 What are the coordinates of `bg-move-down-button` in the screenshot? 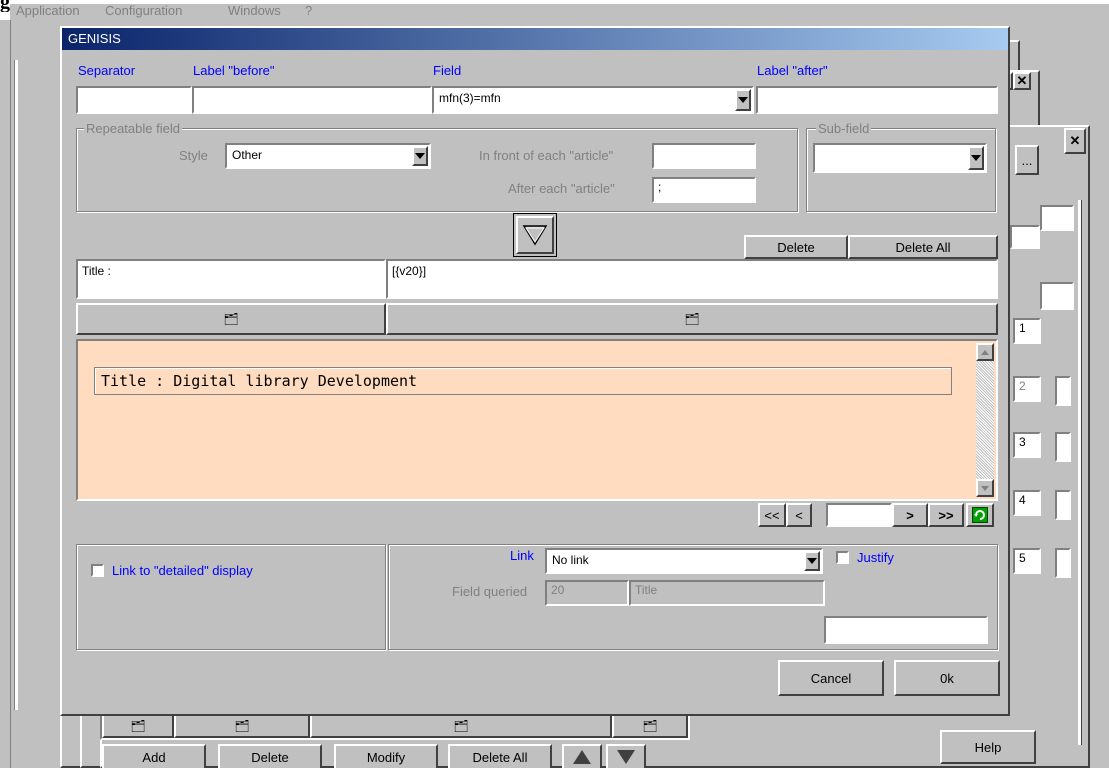 It's located at (626, 756).